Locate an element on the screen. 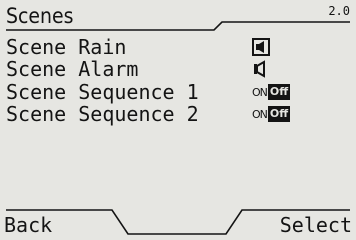 The width and height of the screenshot is (356, 240). speaker-box-icon is located at coordinates (261, 47).